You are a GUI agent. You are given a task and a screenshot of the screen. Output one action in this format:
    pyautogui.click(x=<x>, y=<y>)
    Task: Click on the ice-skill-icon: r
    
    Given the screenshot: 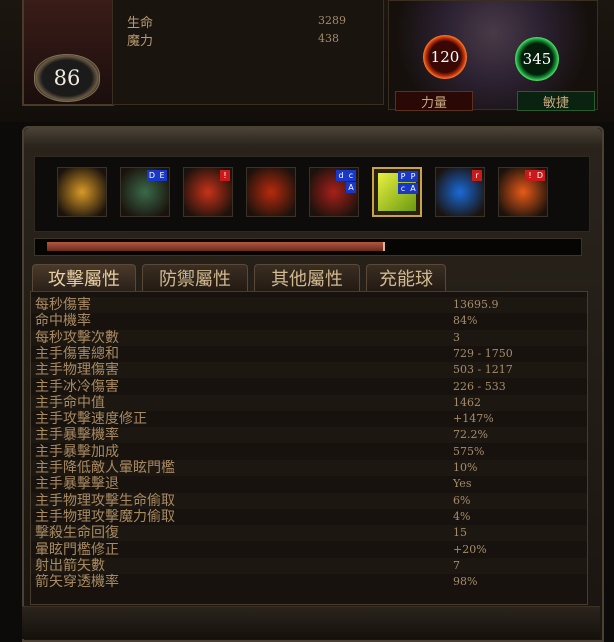 What is the action you would take?
    pyautogui.click(x=460, y=192)
    